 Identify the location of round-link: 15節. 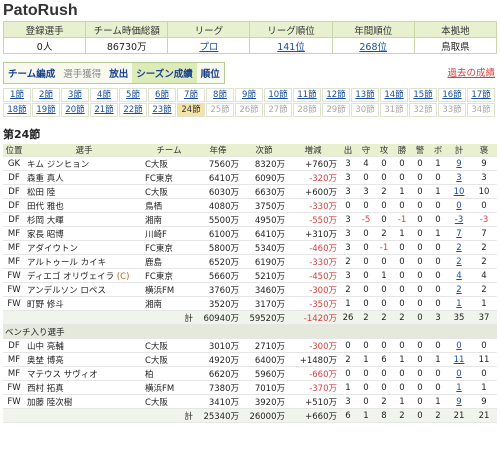
(423, 95).